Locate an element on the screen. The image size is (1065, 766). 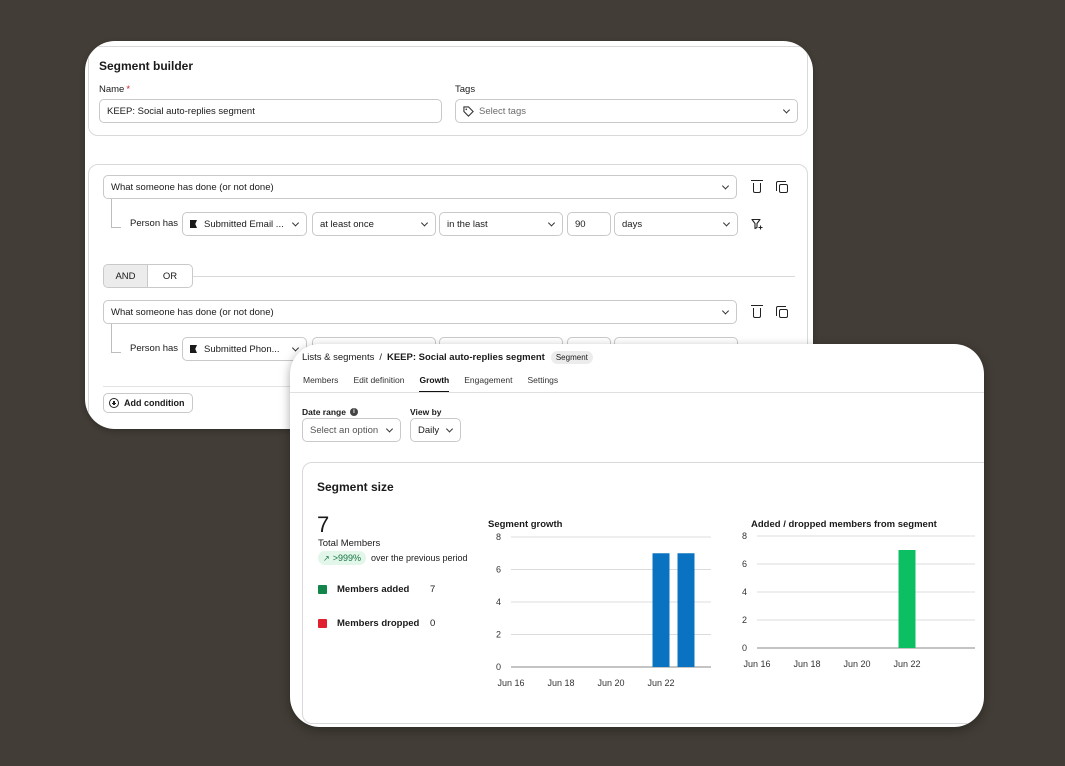
name-input: KEEP: Social auto-replies segment is located at coordinates (270, 111).